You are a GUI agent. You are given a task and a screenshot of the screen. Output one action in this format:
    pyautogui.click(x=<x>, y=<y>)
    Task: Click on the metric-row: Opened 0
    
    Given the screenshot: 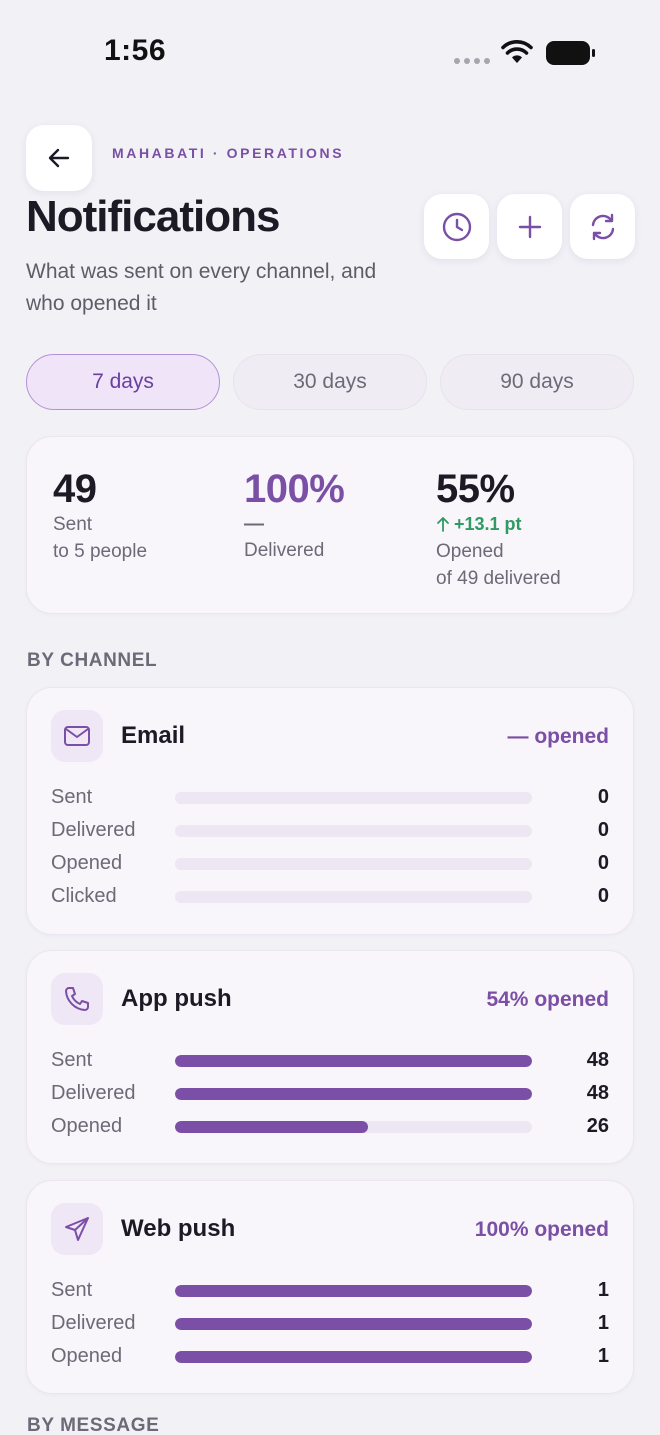 What is the action you would take?
    pyautogui.click(x=330, y=863)
    